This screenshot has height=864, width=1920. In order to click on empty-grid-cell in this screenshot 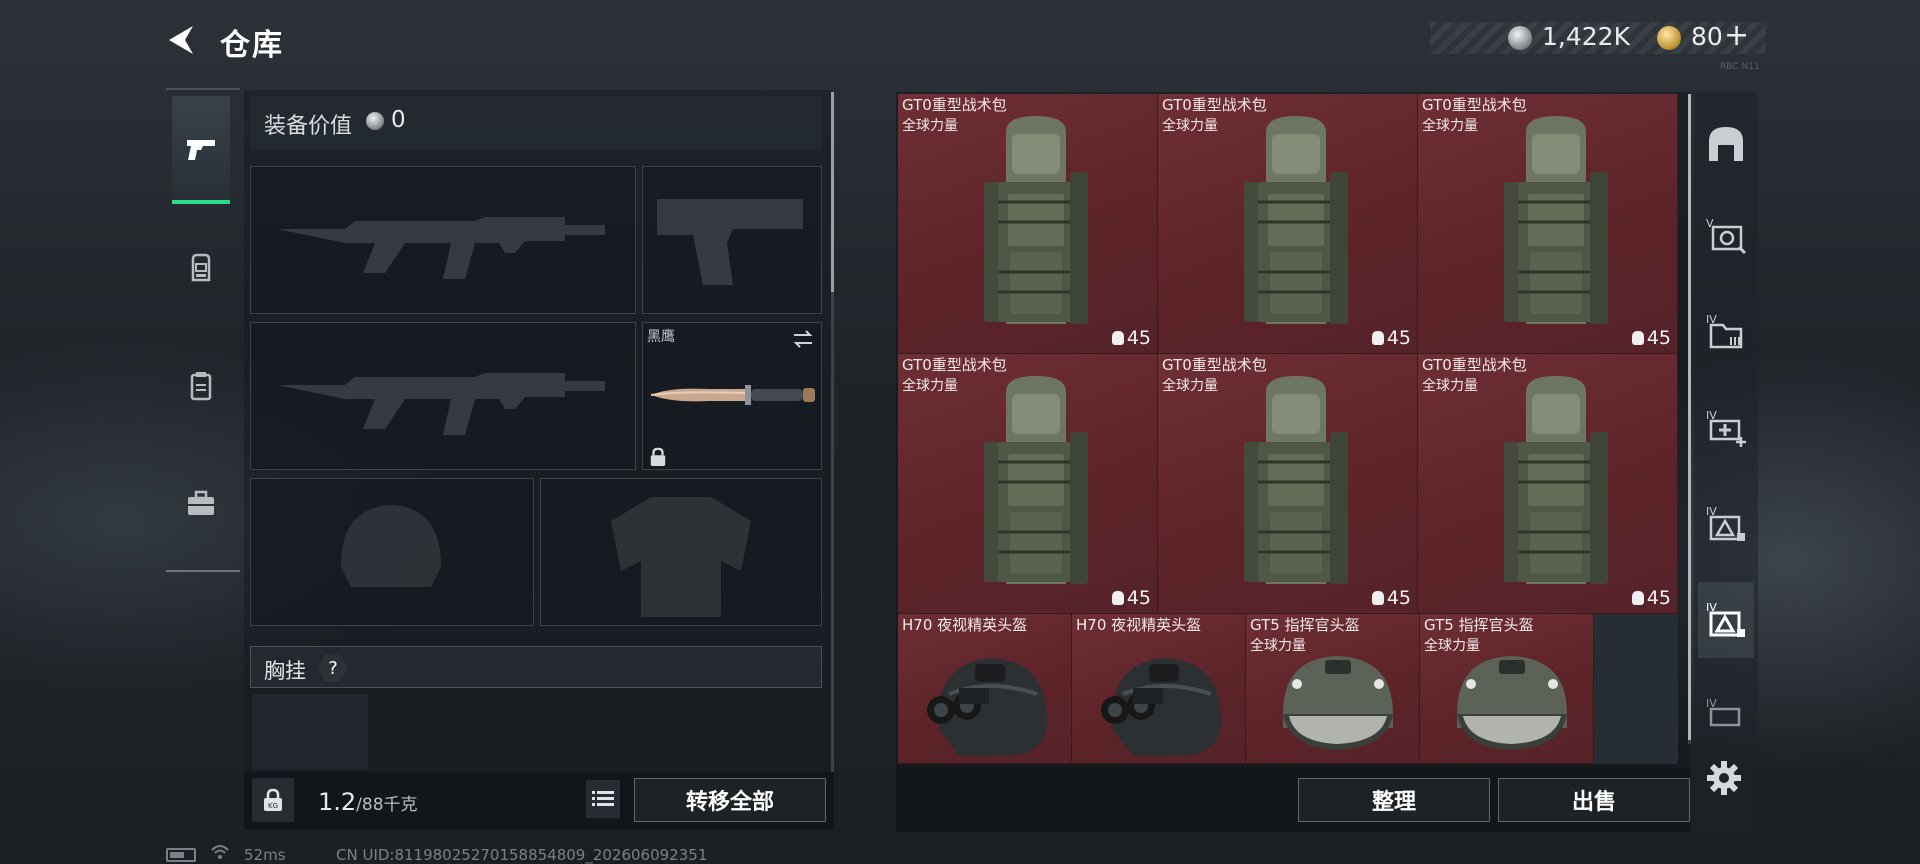, I will do `click(1636, 689)`.